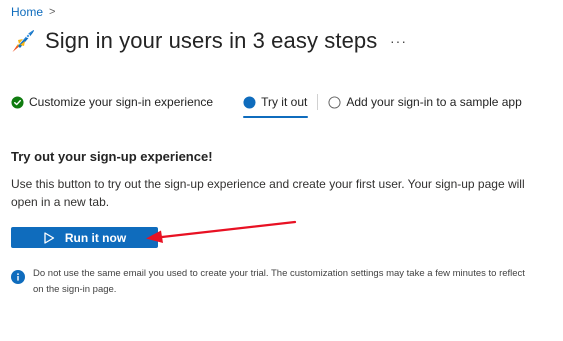 The height and width of the screenshot is (341, 563). I want to click on step-add-sign-in: Add your sign-in to a sample app, so click(425, 102).